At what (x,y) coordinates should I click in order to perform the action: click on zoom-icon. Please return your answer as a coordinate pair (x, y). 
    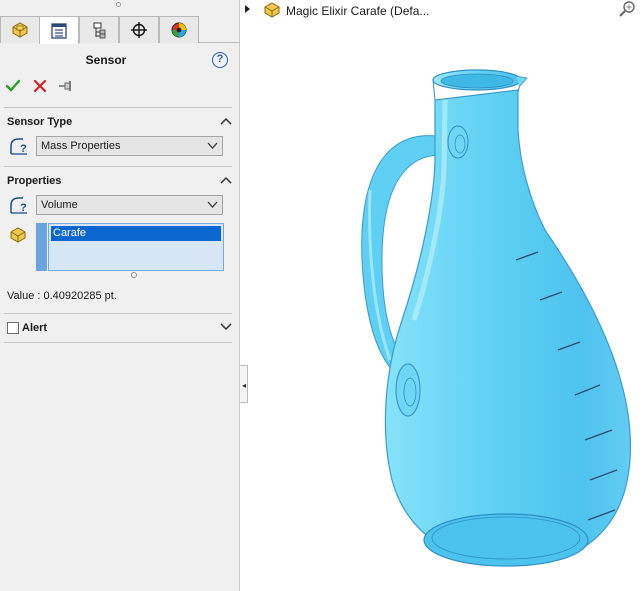
    Looking at the image, I should click on (627, 10).